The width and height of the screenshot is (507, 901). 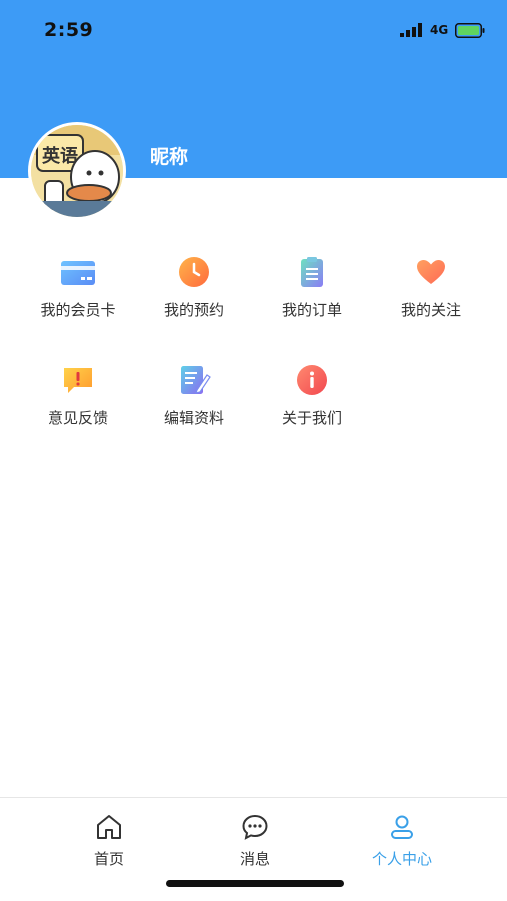 What do you see at coordinates (411, 30) in the screenshot?
I see `signal-icon` at bounding box center [411, 30].